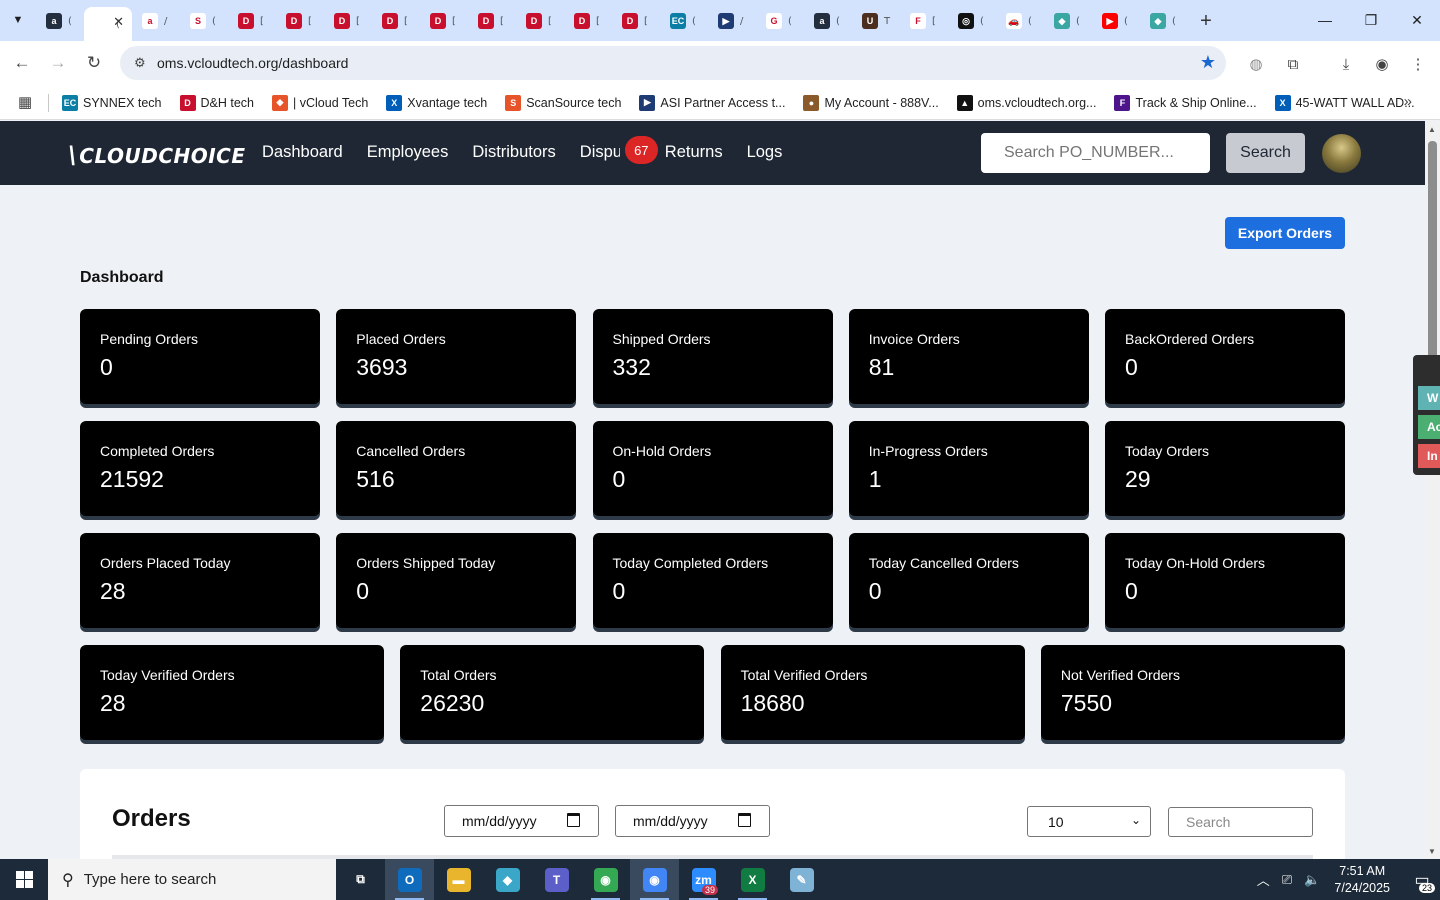 The width and height of the screenshot is (1440, 900). What do you see at coordinates (1293, 64) in the screenshot?
I see `extensions-icon: ⧉` at bounding box center [1293, 64].